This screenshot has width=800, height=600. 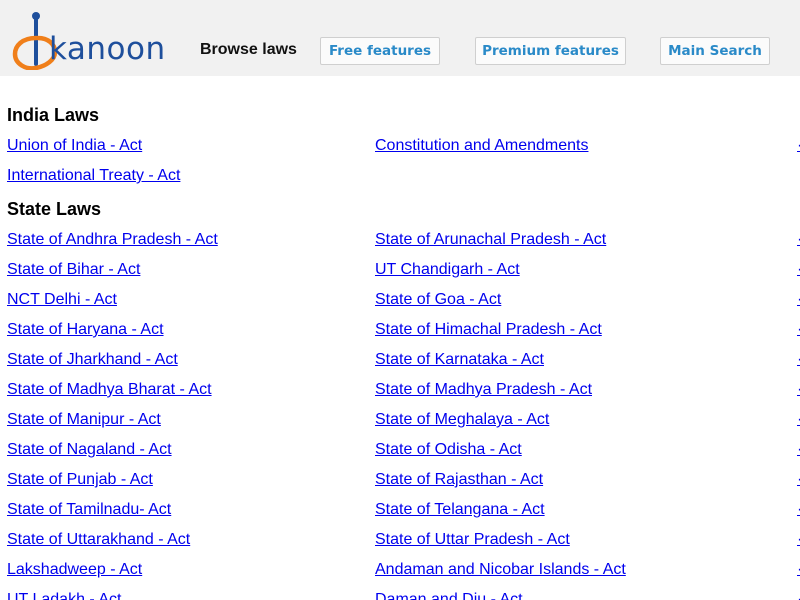 What do you see at coordinates (483, 390) in the screenshot?
I see `state-law-link: State of Madhya Pradesh - Act` at bounding box center [483, 390].